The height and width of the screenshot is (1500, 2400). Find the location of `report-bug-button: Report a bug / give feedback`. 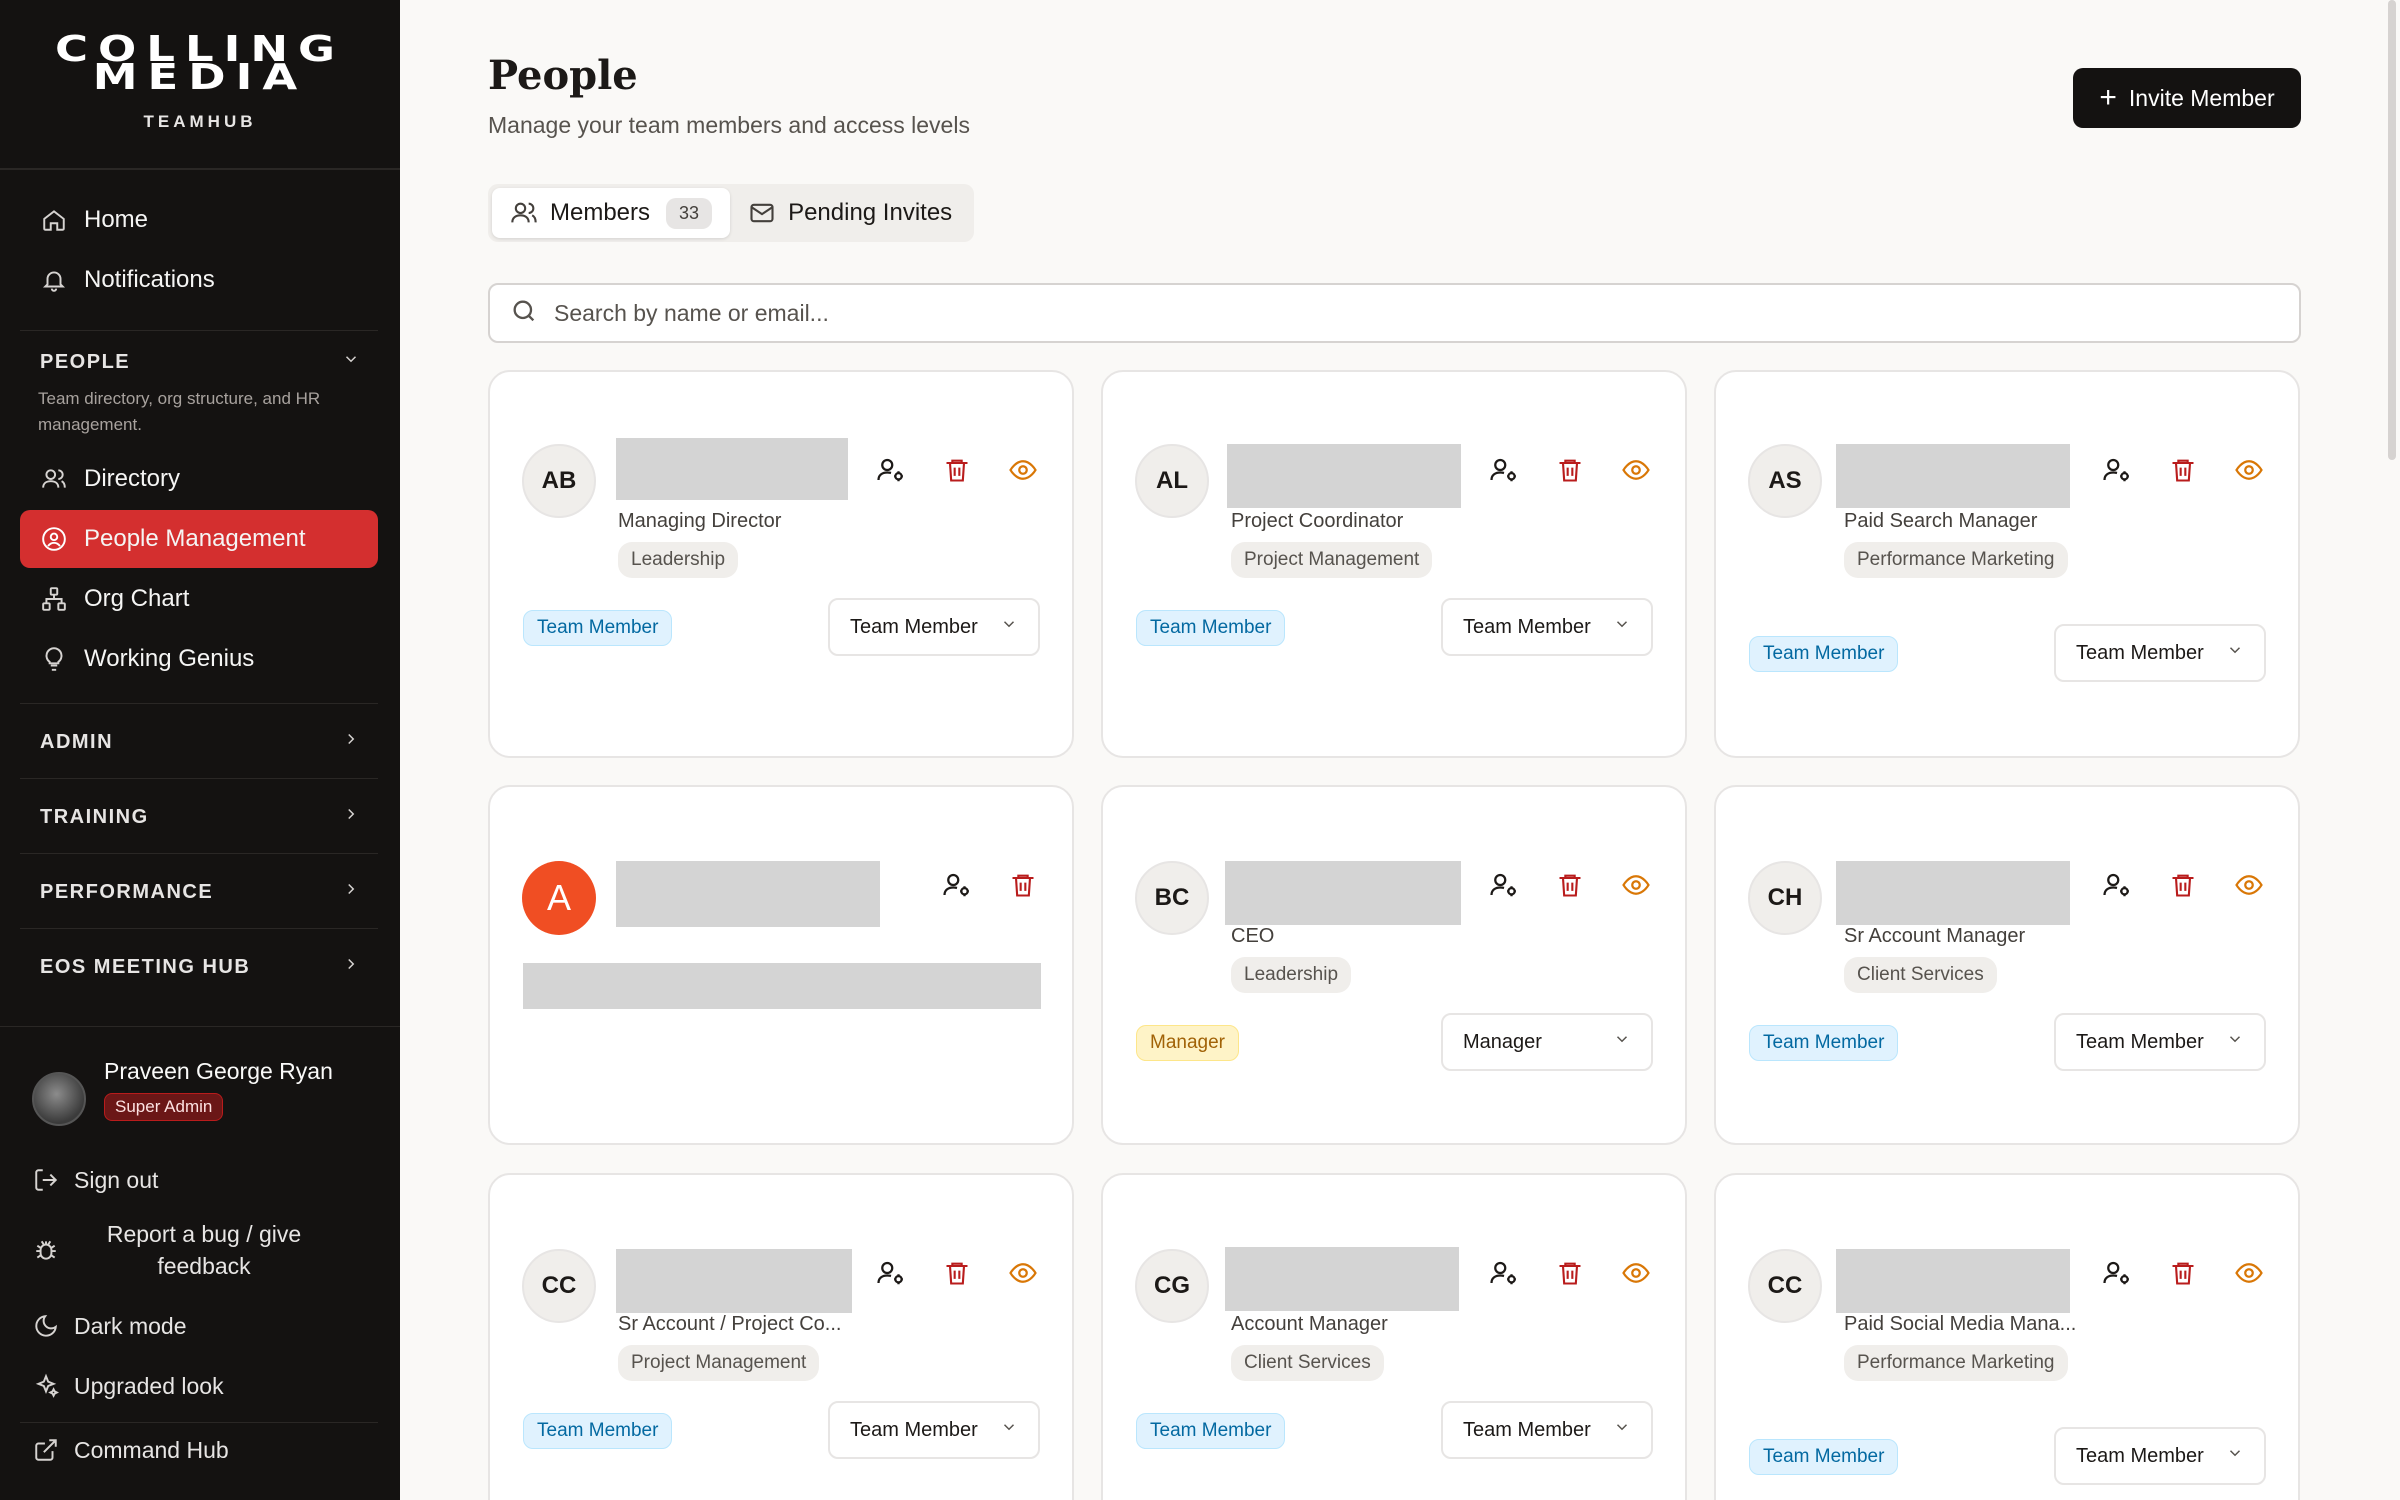

report-bug-button: Report a bug / give feedback is located at coordinates (183, 1250).